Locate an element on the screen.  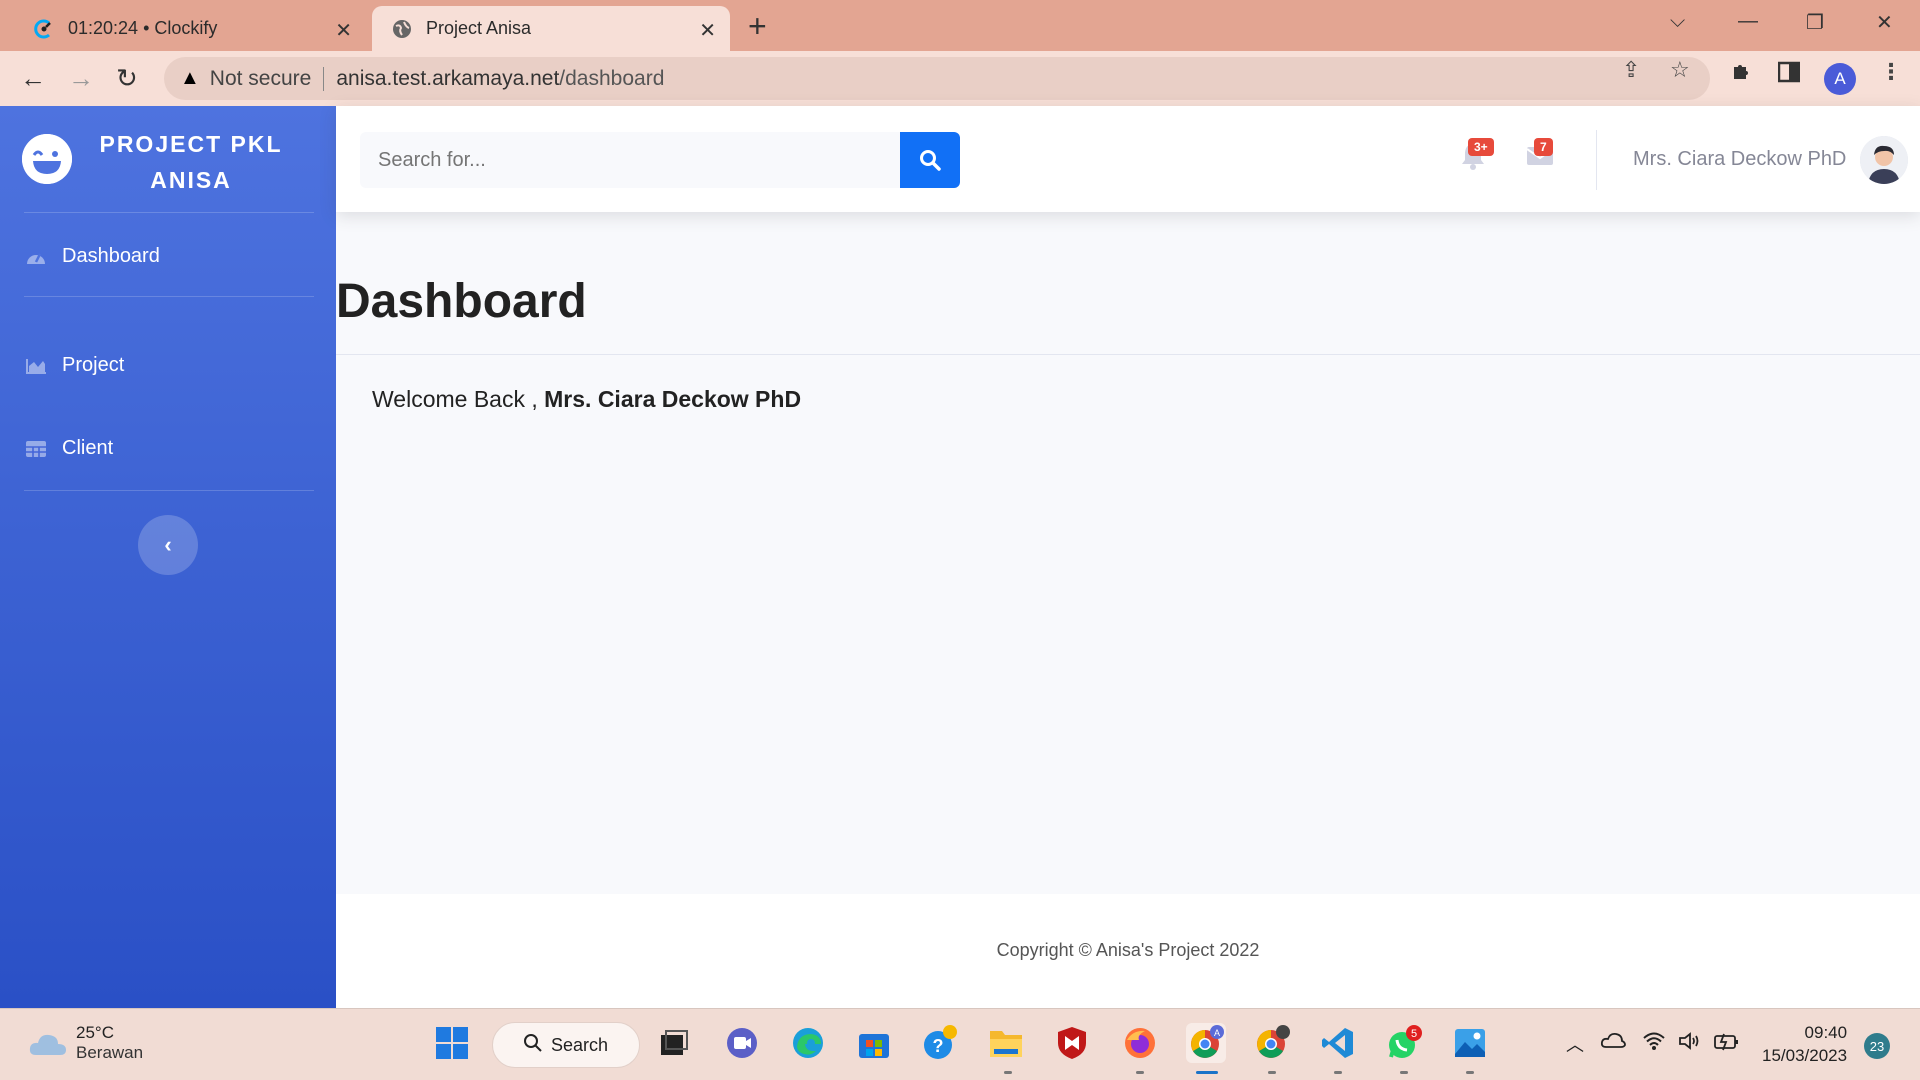
windows-start-icon is located at coordinates (452, 1043).